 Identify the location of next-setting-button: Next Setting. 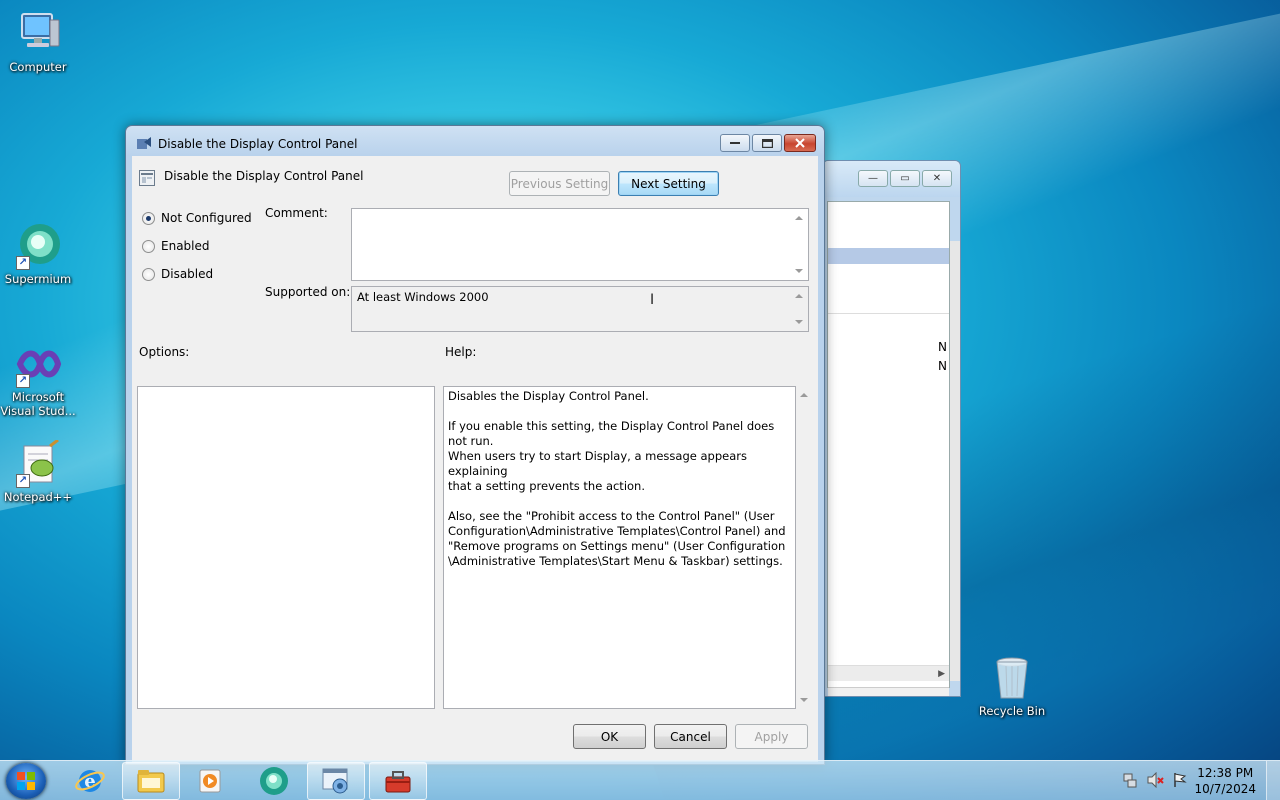
(668, 183).